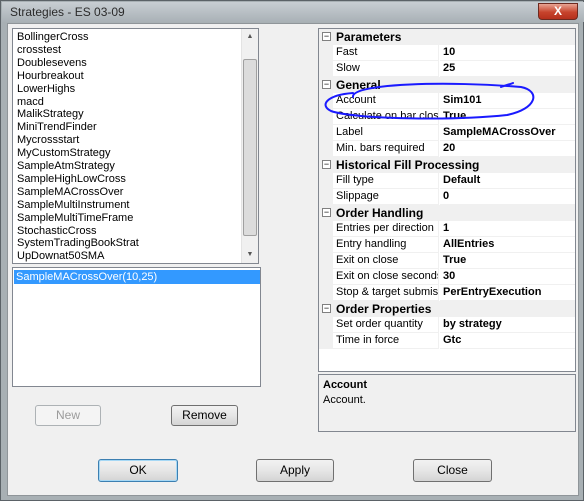  Describe the element at coordinates (386, 341) in the screenshot. I see `property-name: Time in force` at that location.